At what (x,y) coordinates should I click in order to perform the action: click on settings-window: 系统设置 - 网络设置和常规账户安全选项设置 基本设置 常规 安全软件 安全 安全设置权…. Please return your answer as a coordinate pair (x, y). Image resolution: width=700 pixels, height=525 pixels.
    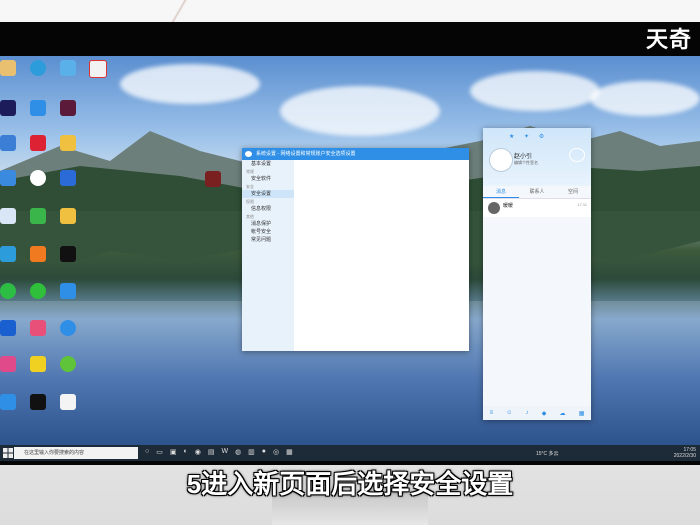
    Looking at the image, I should click on (355, 249).